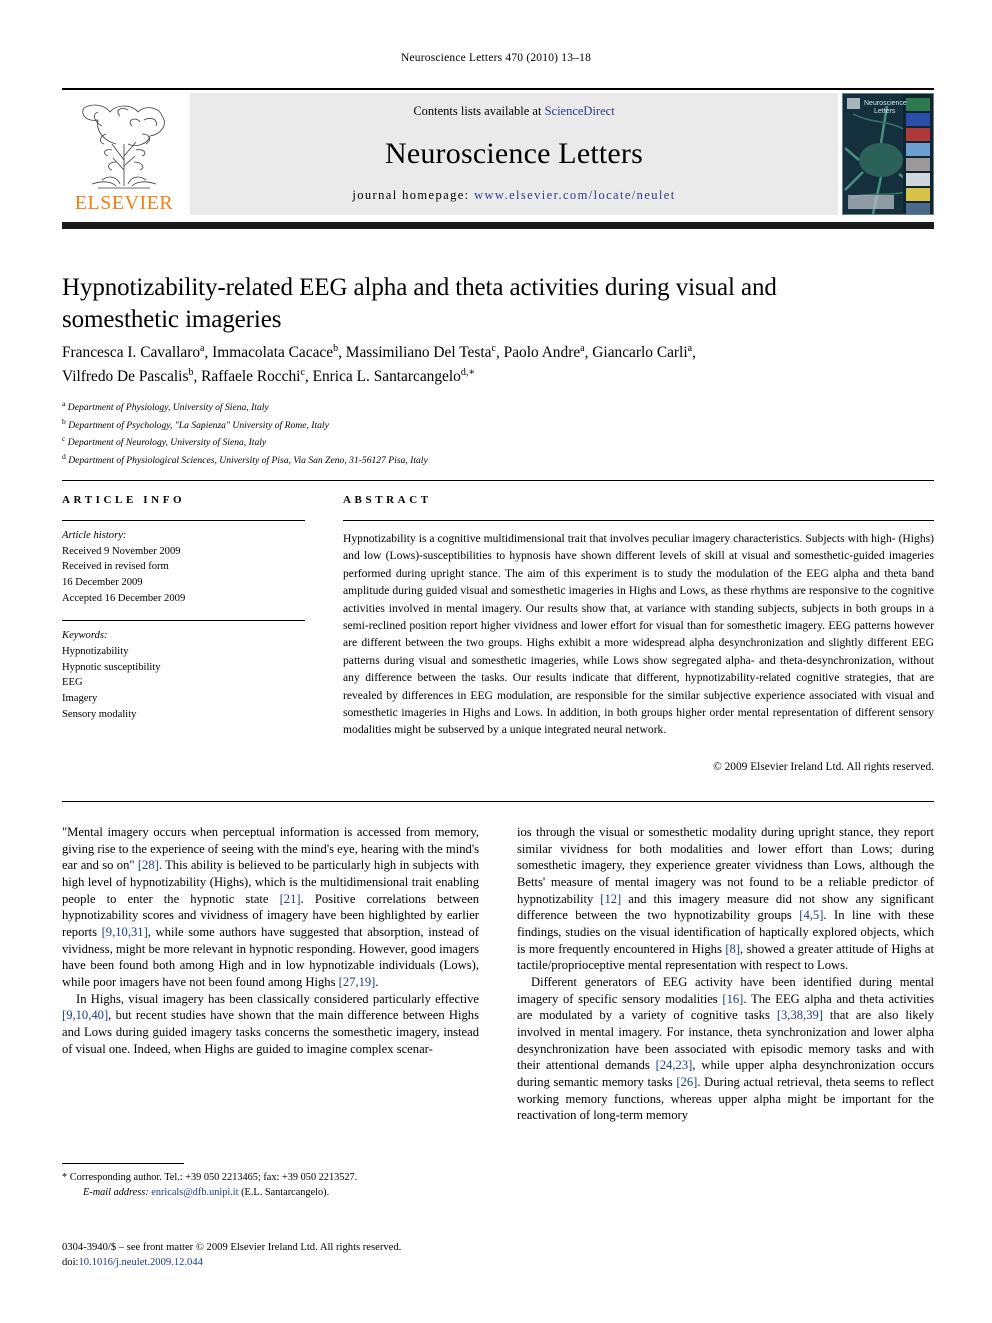 The height and width of the screenshot is (1323, 992). I want to click on elsevier-wordmark: ELSEVIER, so click(124, 203).